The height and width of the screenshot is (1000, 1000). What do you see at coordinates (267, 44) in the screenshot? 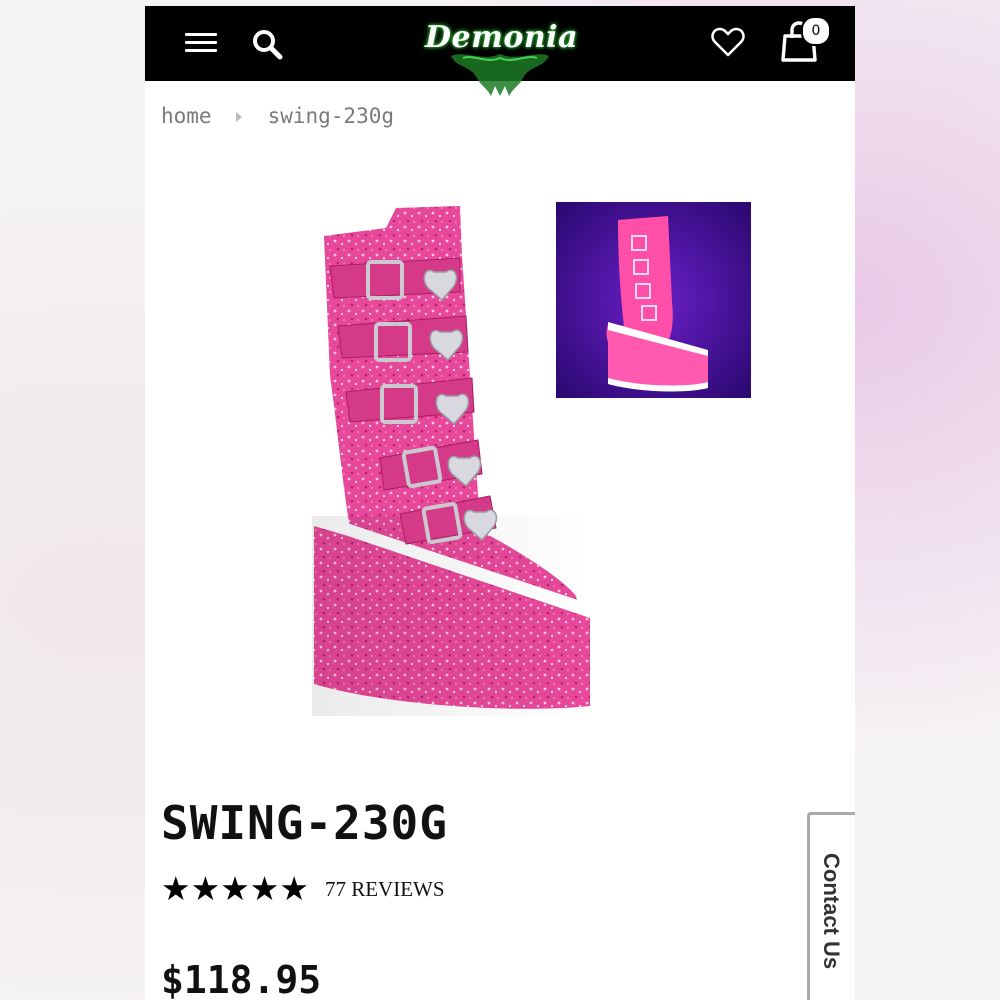
I see `search-icon` at bounding box center [267, 44].